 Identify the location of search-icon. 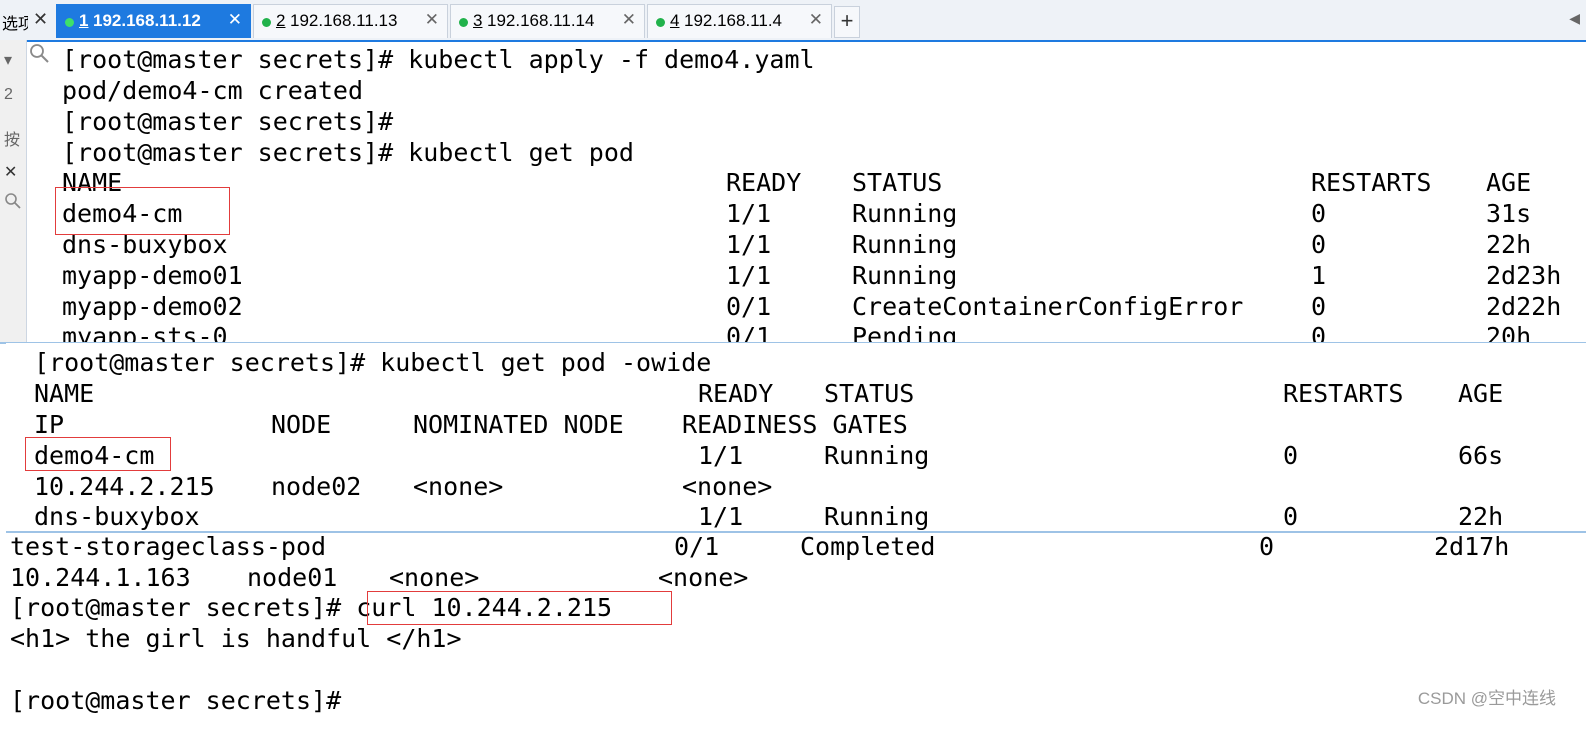
(41, 55).